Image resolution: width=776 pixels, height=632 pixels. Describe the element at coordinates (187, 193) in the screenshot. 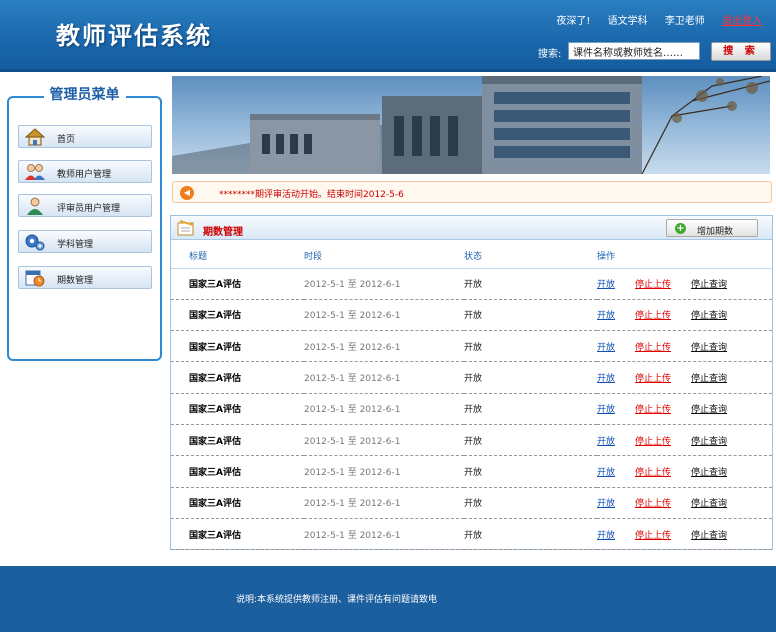

I see `speaker-icon: ◀` at that location.